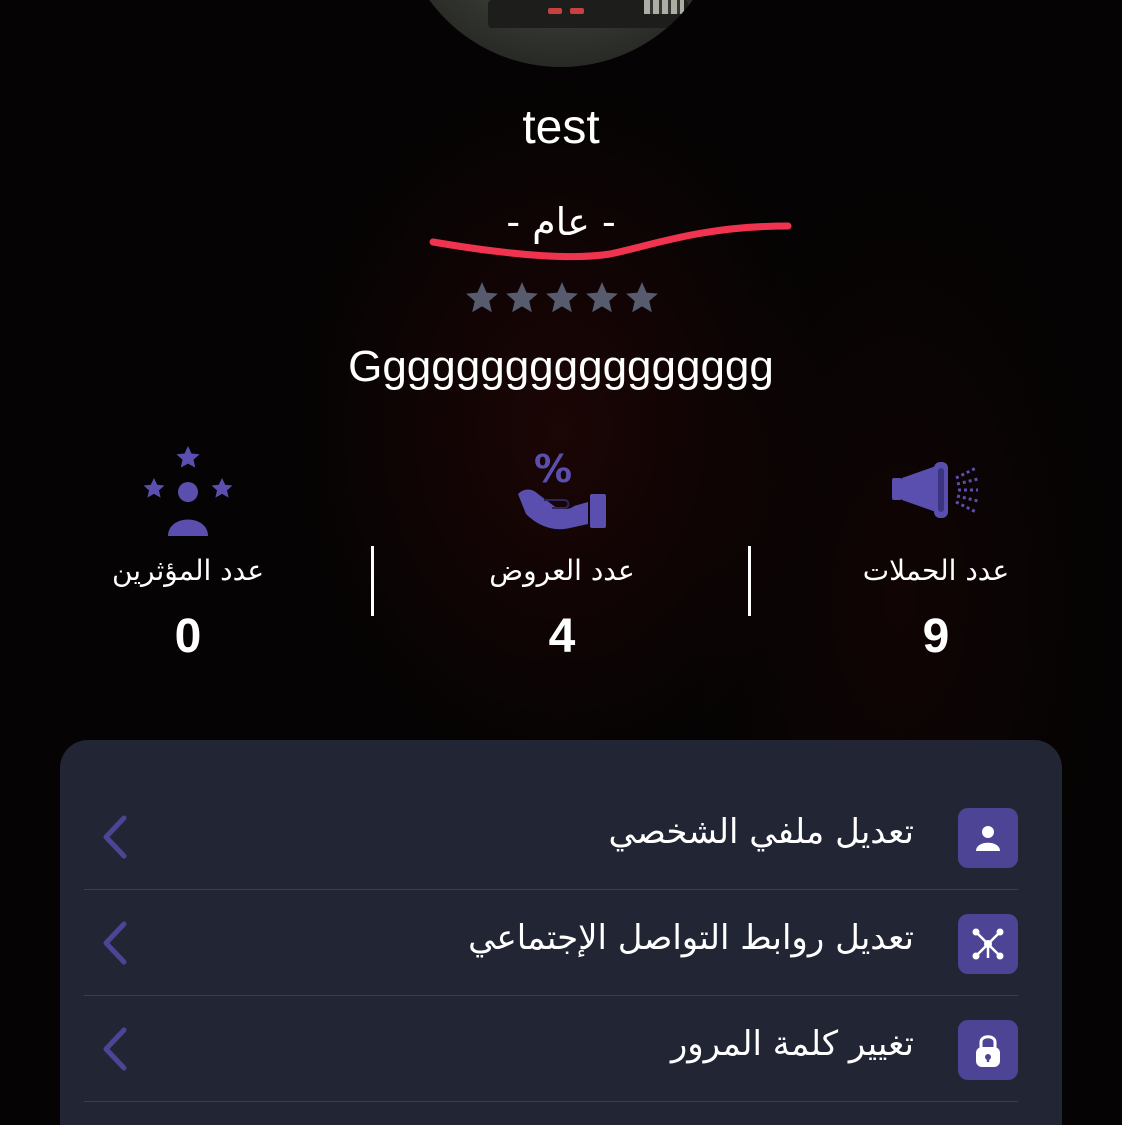 This screenshot has height=1125, width=1122. I want to click on menu-item-edit-profile: تعديل ملفي الشخصي, so click(551, 837).